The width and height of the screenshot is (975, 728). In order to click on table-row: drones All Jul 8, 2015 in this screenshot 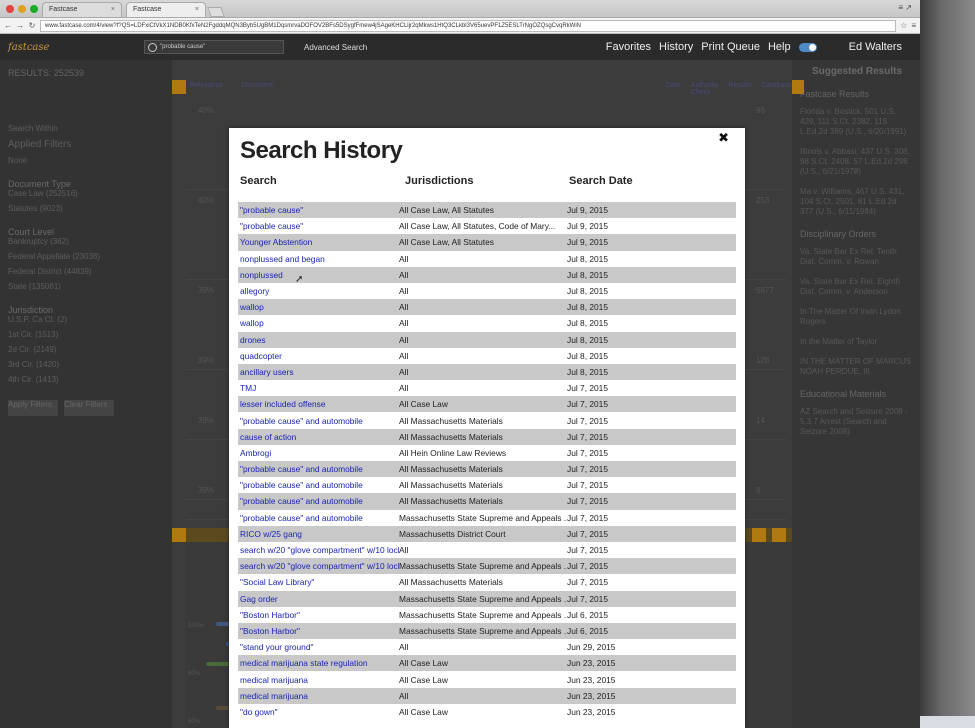, I will do `click(487, 339)`.